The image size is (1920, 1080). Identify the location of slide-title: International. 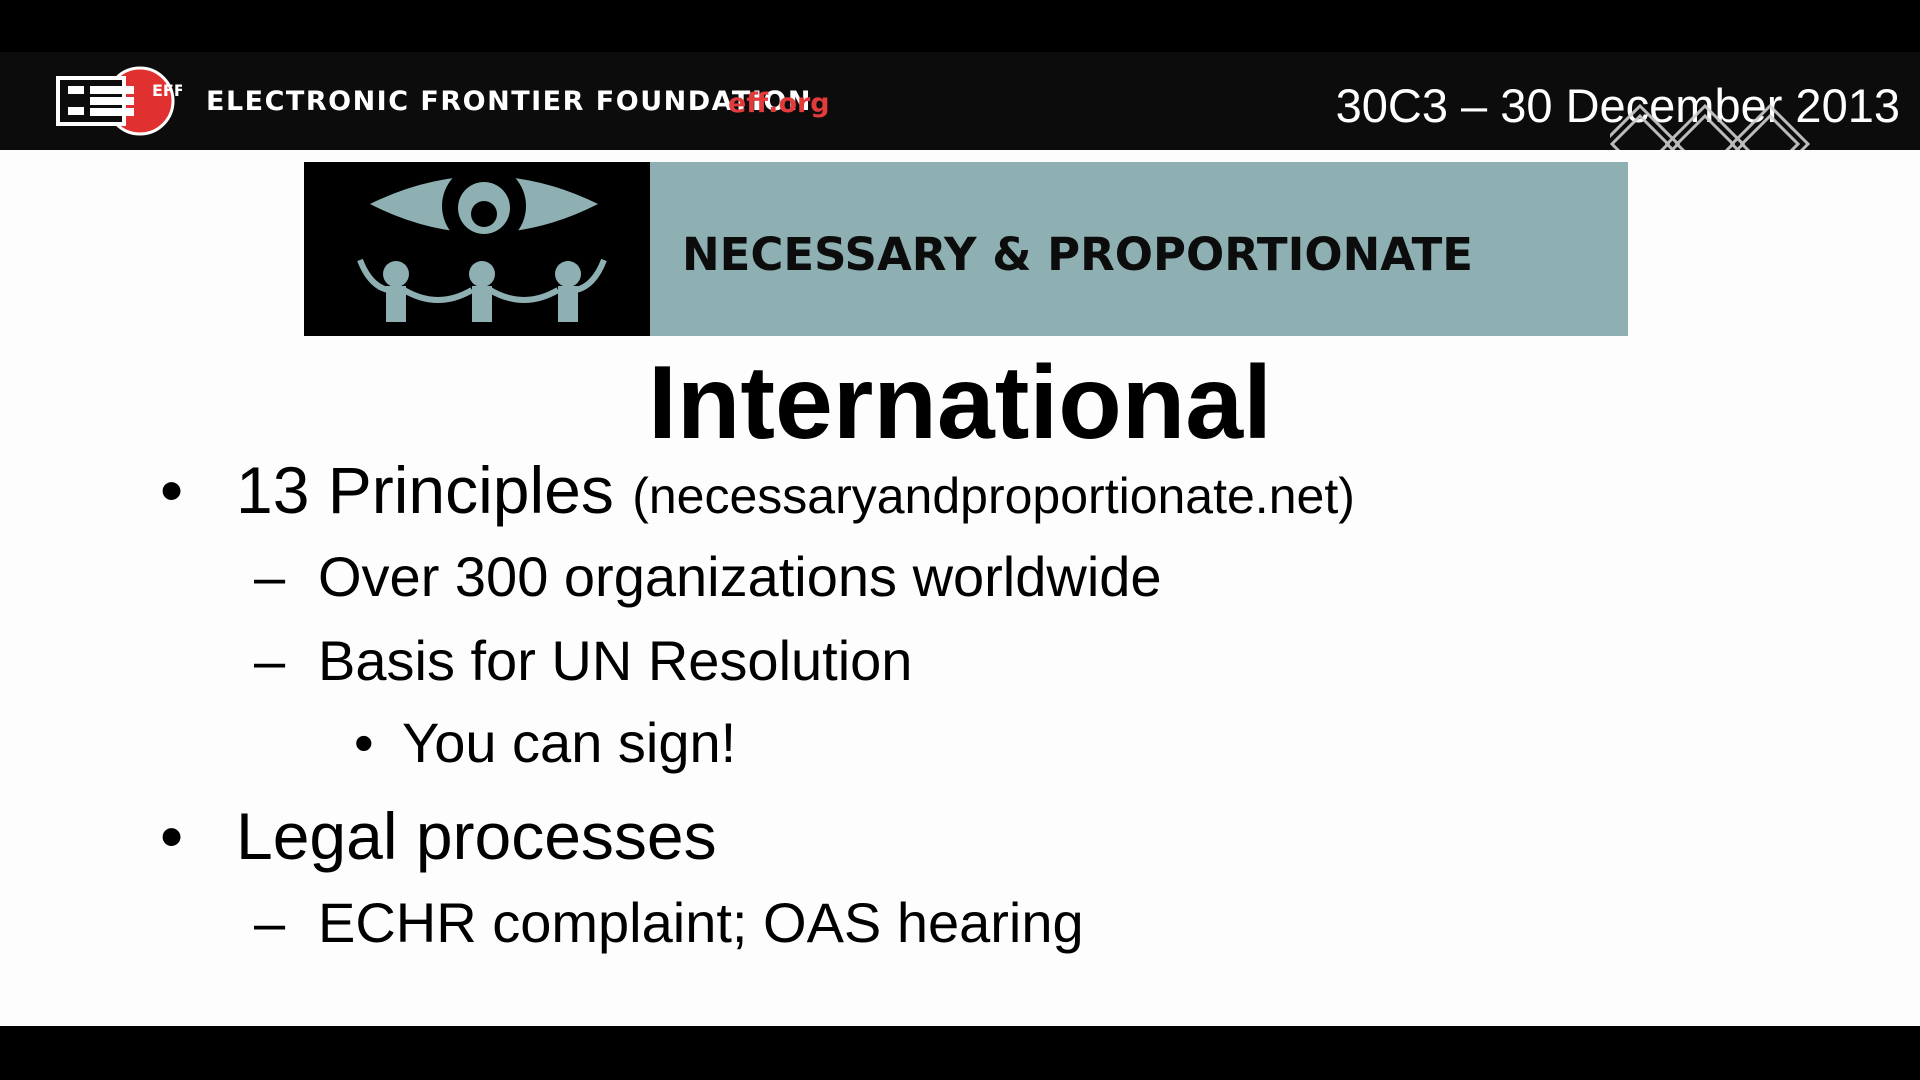
(960, 403).